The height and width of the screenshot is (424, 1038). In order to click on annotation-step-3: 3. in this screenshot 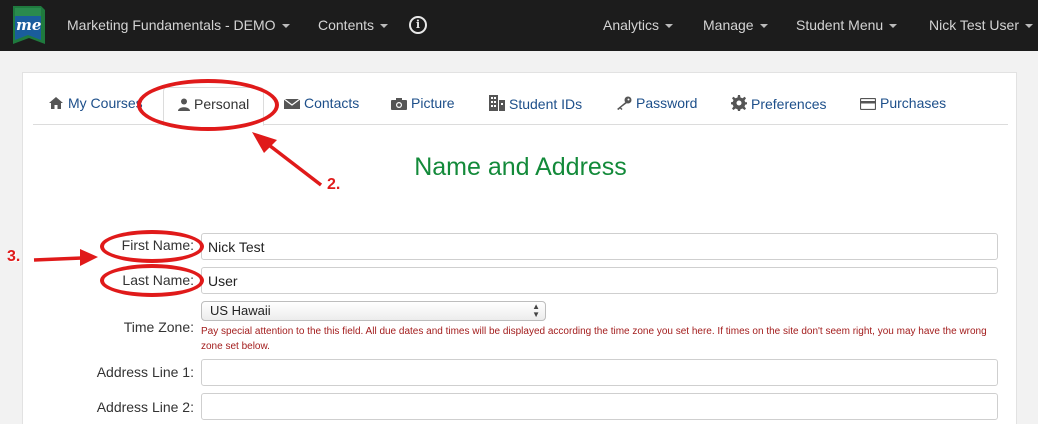, I will do `click(14, 256)`.